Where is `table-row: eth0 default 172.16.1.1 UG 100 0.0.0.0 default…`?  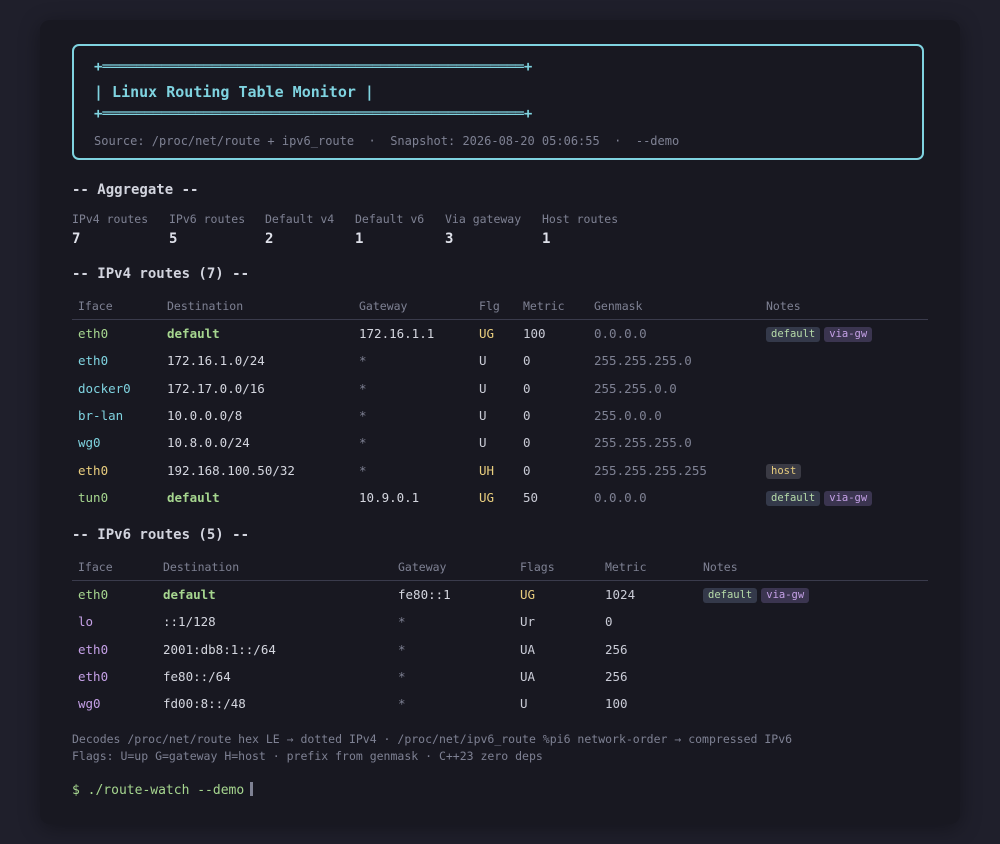
table-row: eth0 default 172.16.1.1 UG 100 0.0.0.0 default… is located at coordinates (500, 334).